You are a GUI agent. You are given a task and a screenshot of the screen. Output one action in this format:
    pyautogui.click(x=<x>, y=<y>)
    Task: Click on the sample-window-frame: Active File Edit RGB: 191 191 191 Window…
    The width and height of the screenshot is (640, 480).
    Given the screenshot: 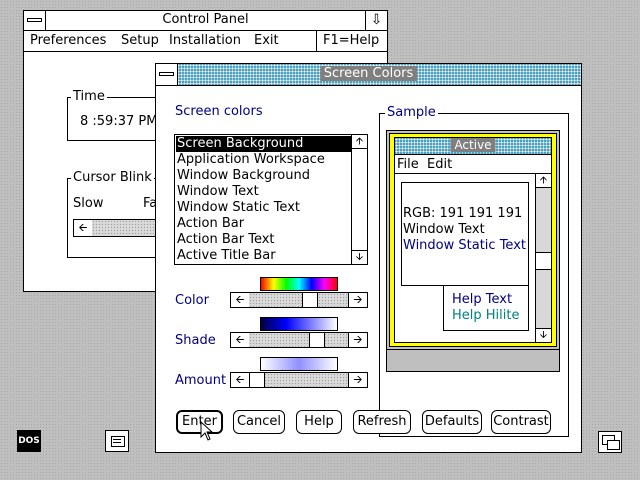 What is the action you would take?
    pyautogui.click(x=473, y=240)
    